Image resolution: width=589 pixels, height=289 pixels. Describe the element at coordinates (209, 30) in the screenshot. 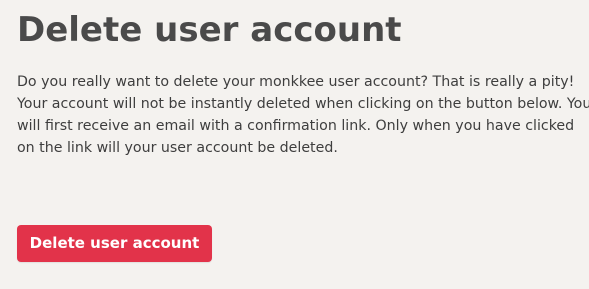

I see `page-title: Delete user account` at that location.